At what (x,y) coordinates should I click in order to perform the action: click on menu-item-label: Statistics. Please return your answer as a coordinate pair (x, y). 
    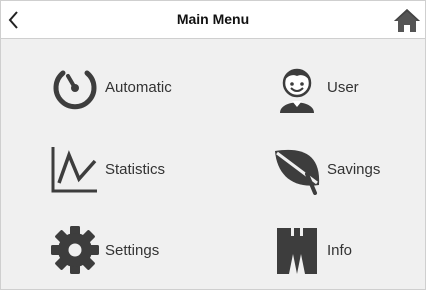
    Looking at the image, I should click on (135, 169).